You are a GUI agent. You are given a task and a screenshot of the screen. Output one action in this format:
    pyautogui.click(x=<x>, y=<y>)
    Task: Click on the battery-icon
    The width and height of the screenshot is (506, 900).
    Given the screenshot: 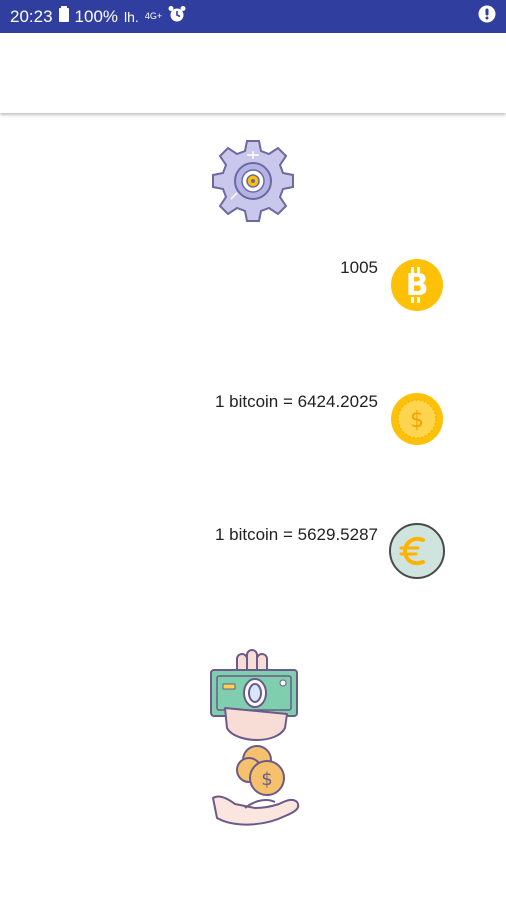 What is the action you would take?
    pyautogui.click(x=63, y=16)
    